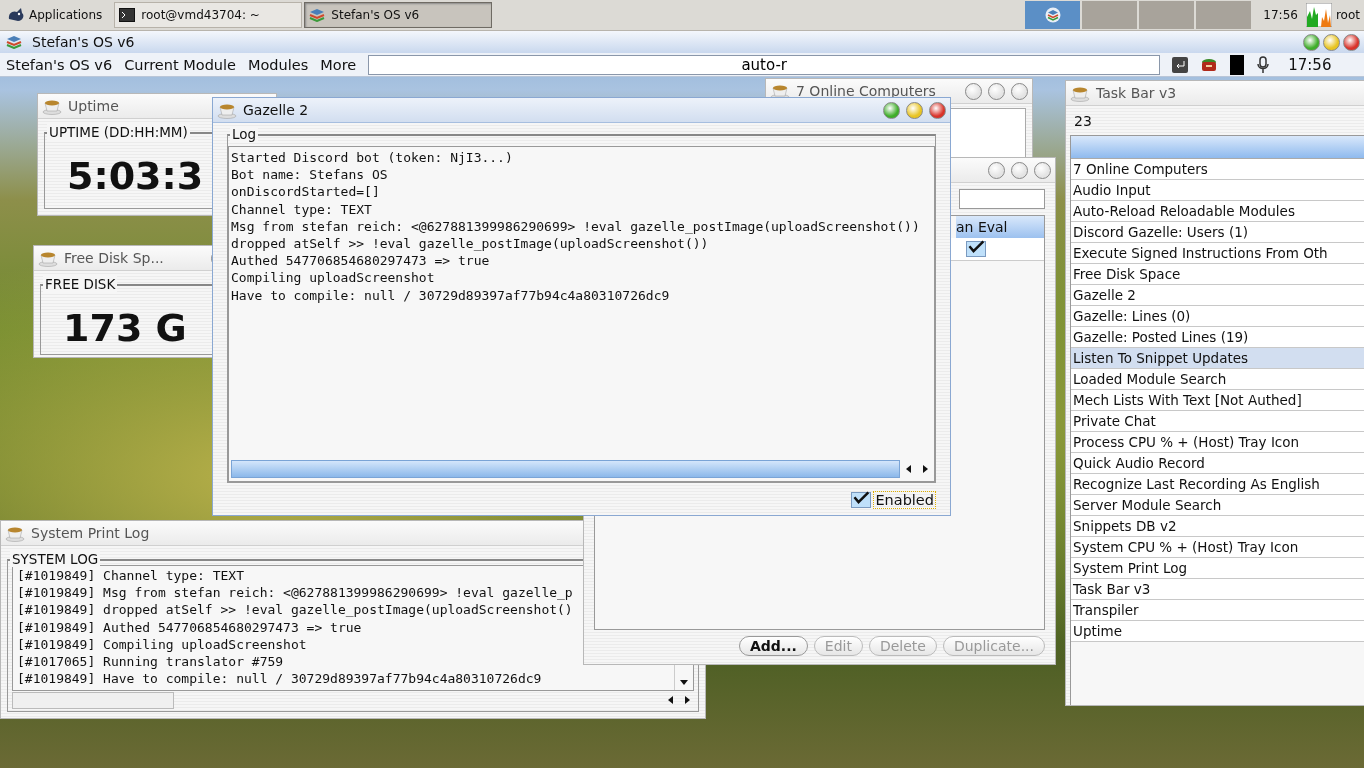 The width and height of the screenshot is (1364, 768). Describe the element at coordinates (180, 64) in the screenshot. I see `menu-item: Current Module` at that location.